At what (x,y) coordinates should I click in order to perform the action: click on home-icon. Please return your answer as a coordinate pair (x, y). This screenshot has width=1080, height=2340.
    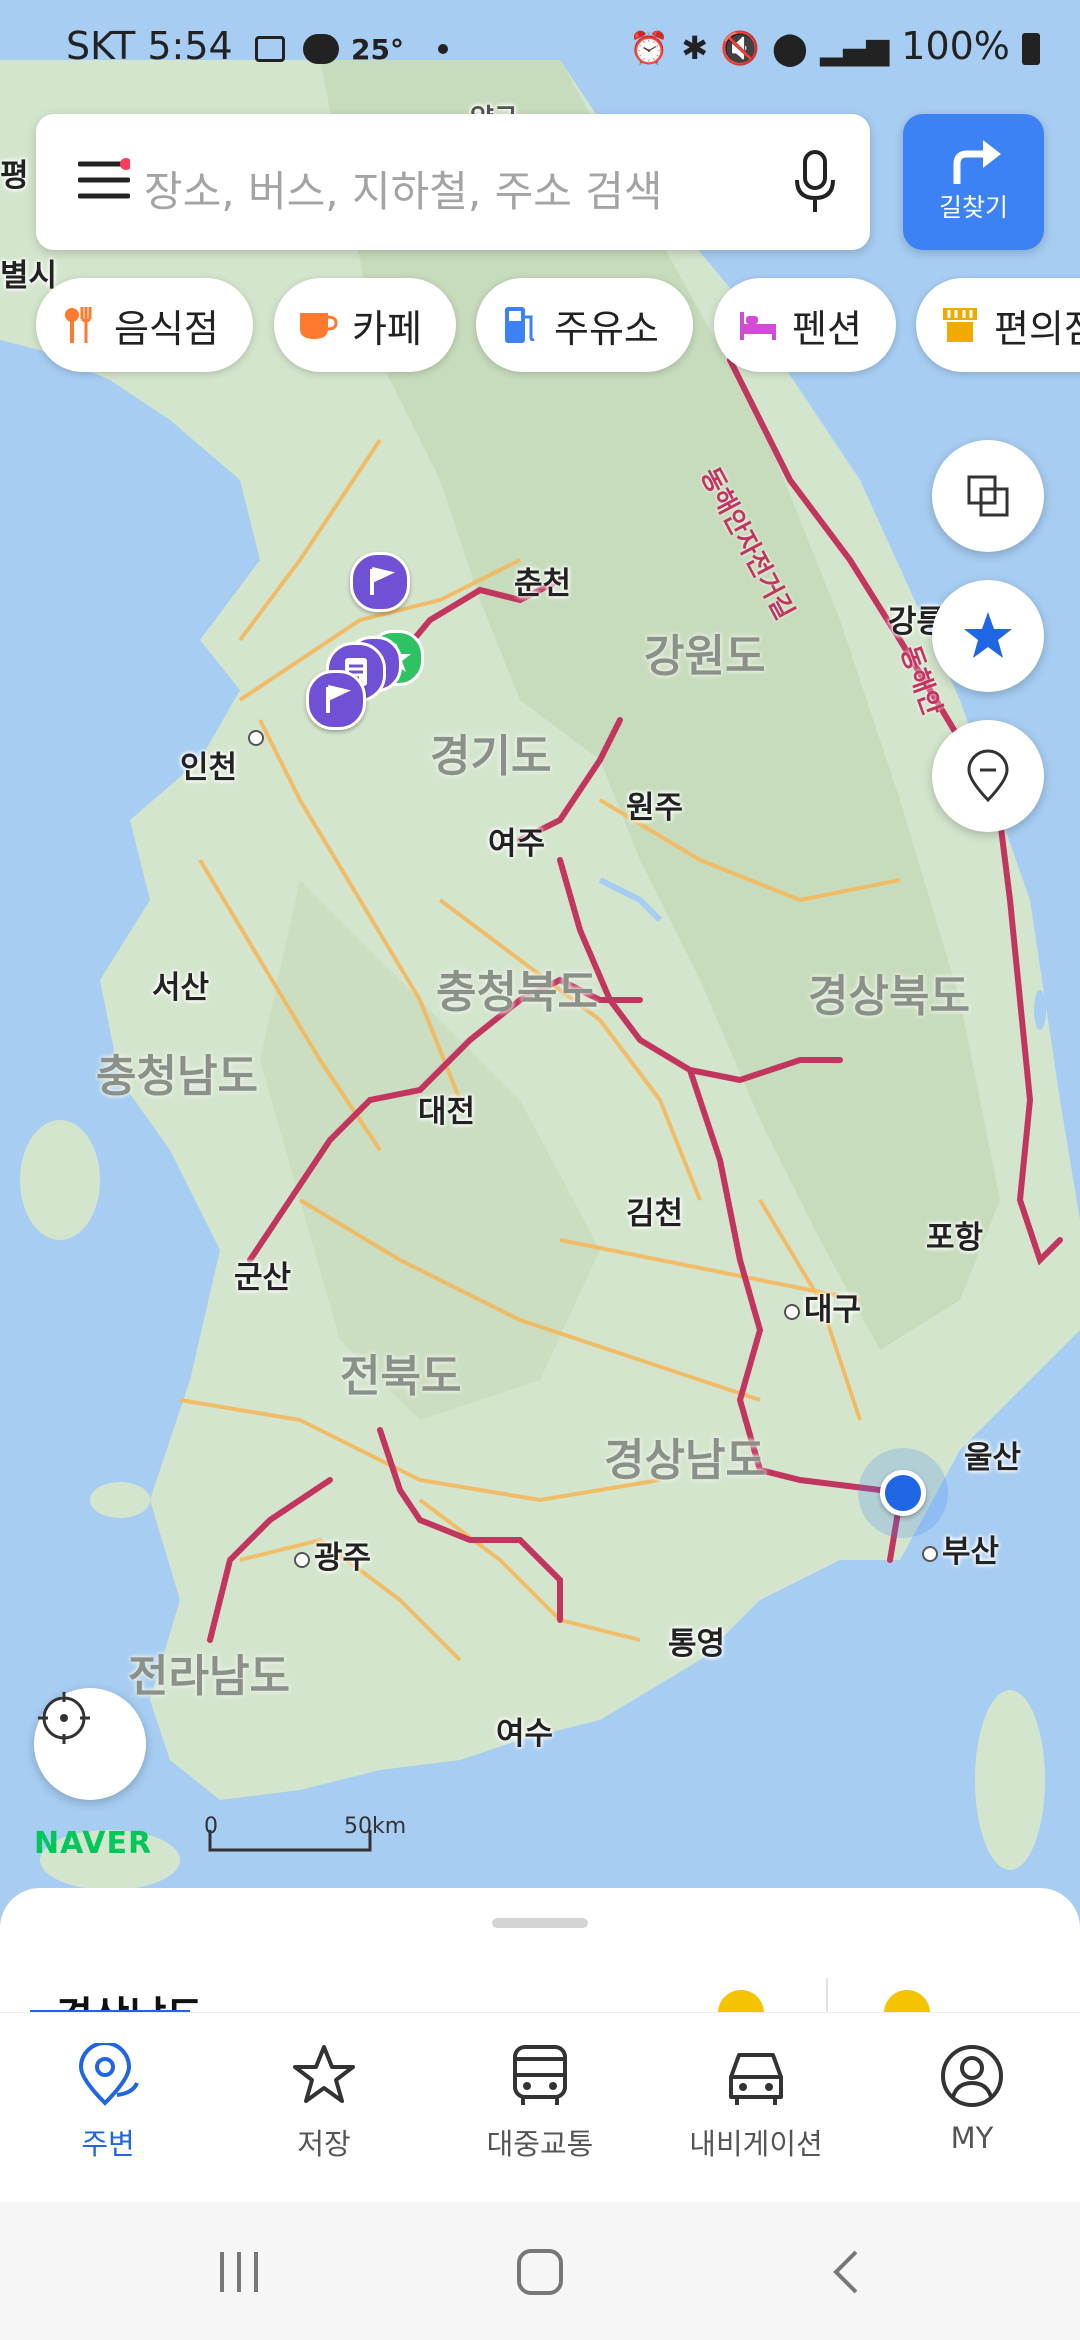
    Looking at the image, I should click on (540, 2272).